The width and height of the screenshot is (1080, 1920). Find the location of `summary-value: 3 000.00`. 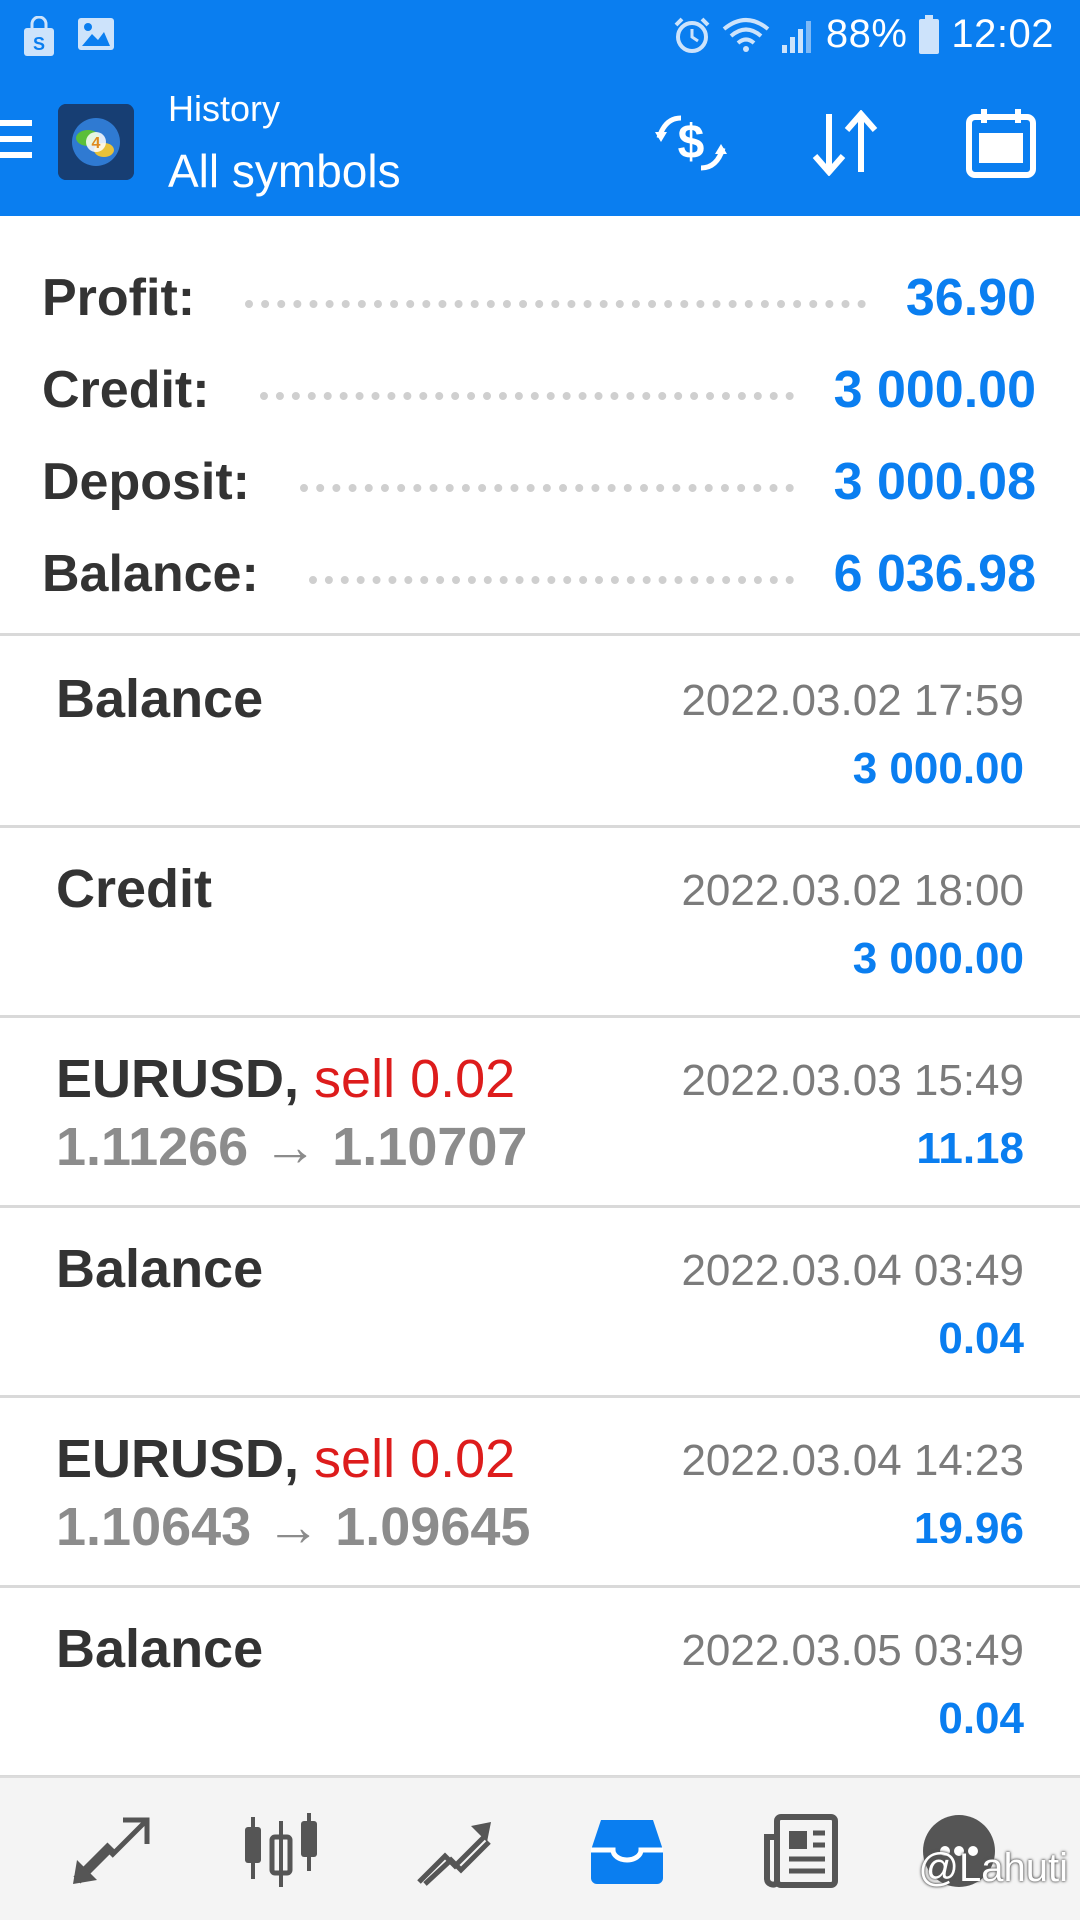

summary-value: 3 000.00 is located at coordinates (934, 390).